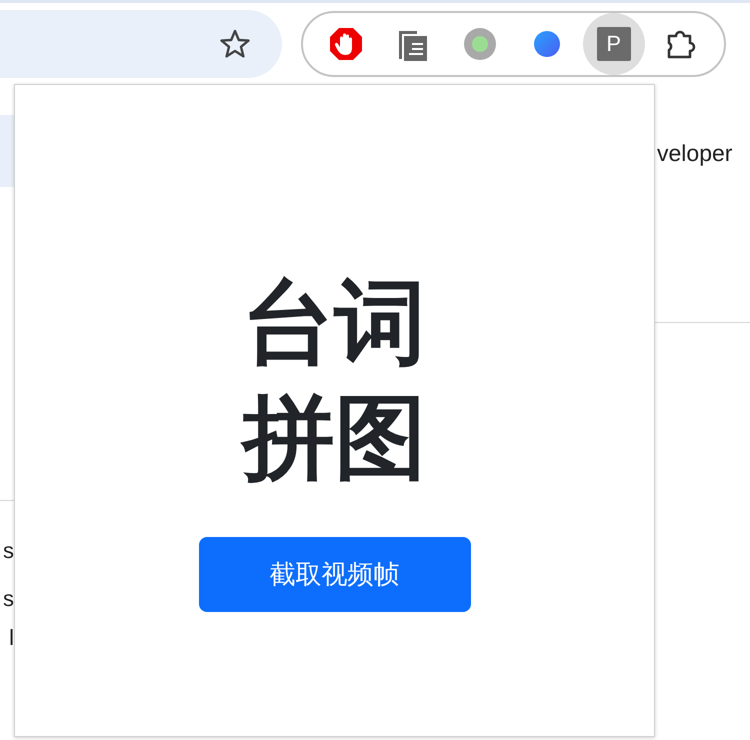 The height and width of the screenshot is (740, 750). Describe the element at coordinates (7, 151) in the screenshot. I see `sidebar-highlight` at that location.